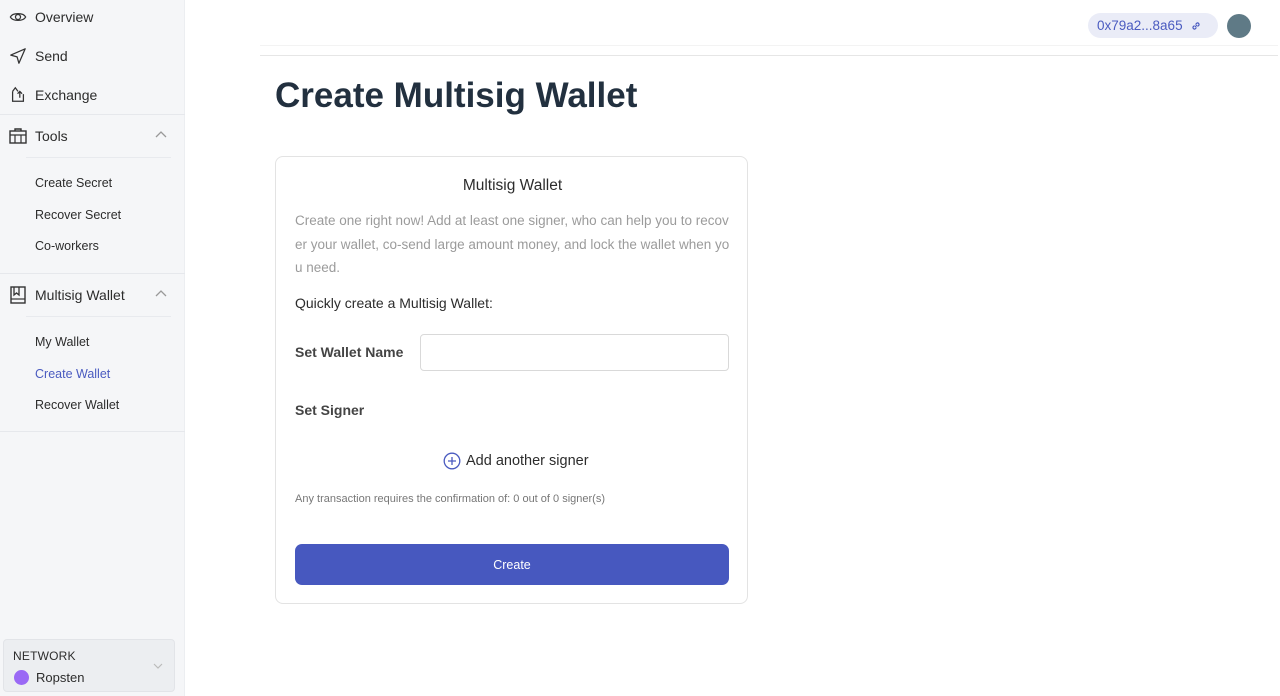  Describe the element at coordinates (64, 17) in the screenshot. I see `nav-item-label: Overview` at that location.